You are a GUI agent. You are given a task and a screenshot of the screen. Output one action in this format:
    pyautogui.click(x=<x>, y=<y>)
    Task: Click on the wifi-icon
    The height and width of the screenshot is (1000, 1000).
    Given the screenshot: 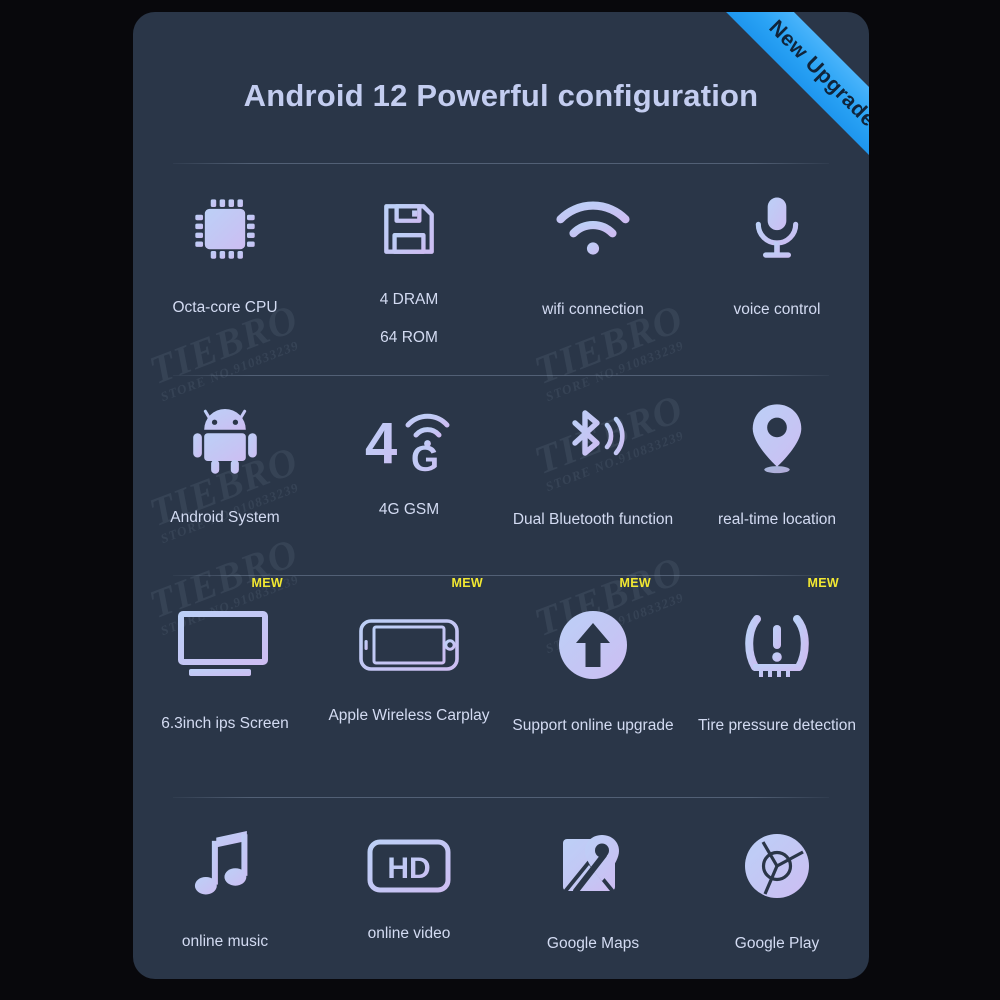 What is the action you would take?
    pyautogui.click(x=593, y=229)
    